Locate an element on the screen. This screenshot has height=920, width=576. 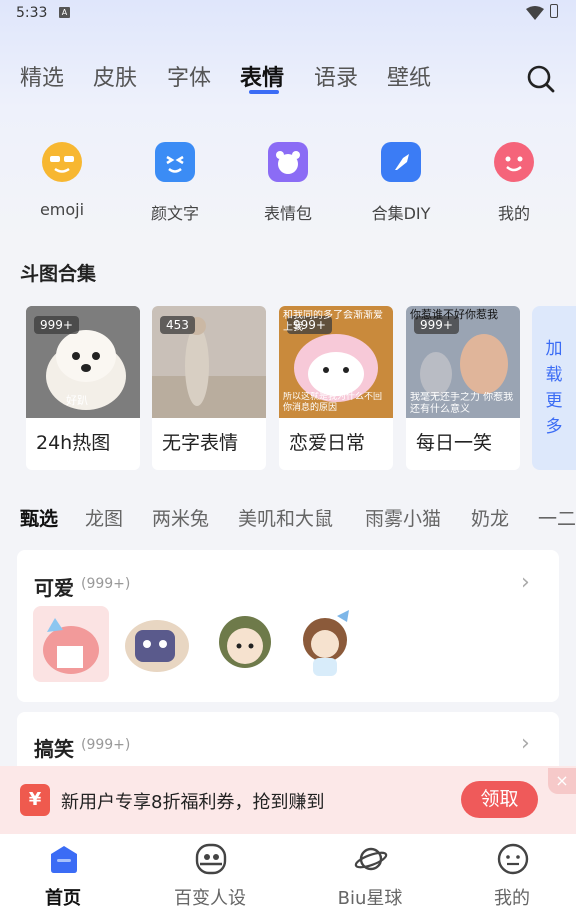
persona-icon is located at coordinates (211, 859).